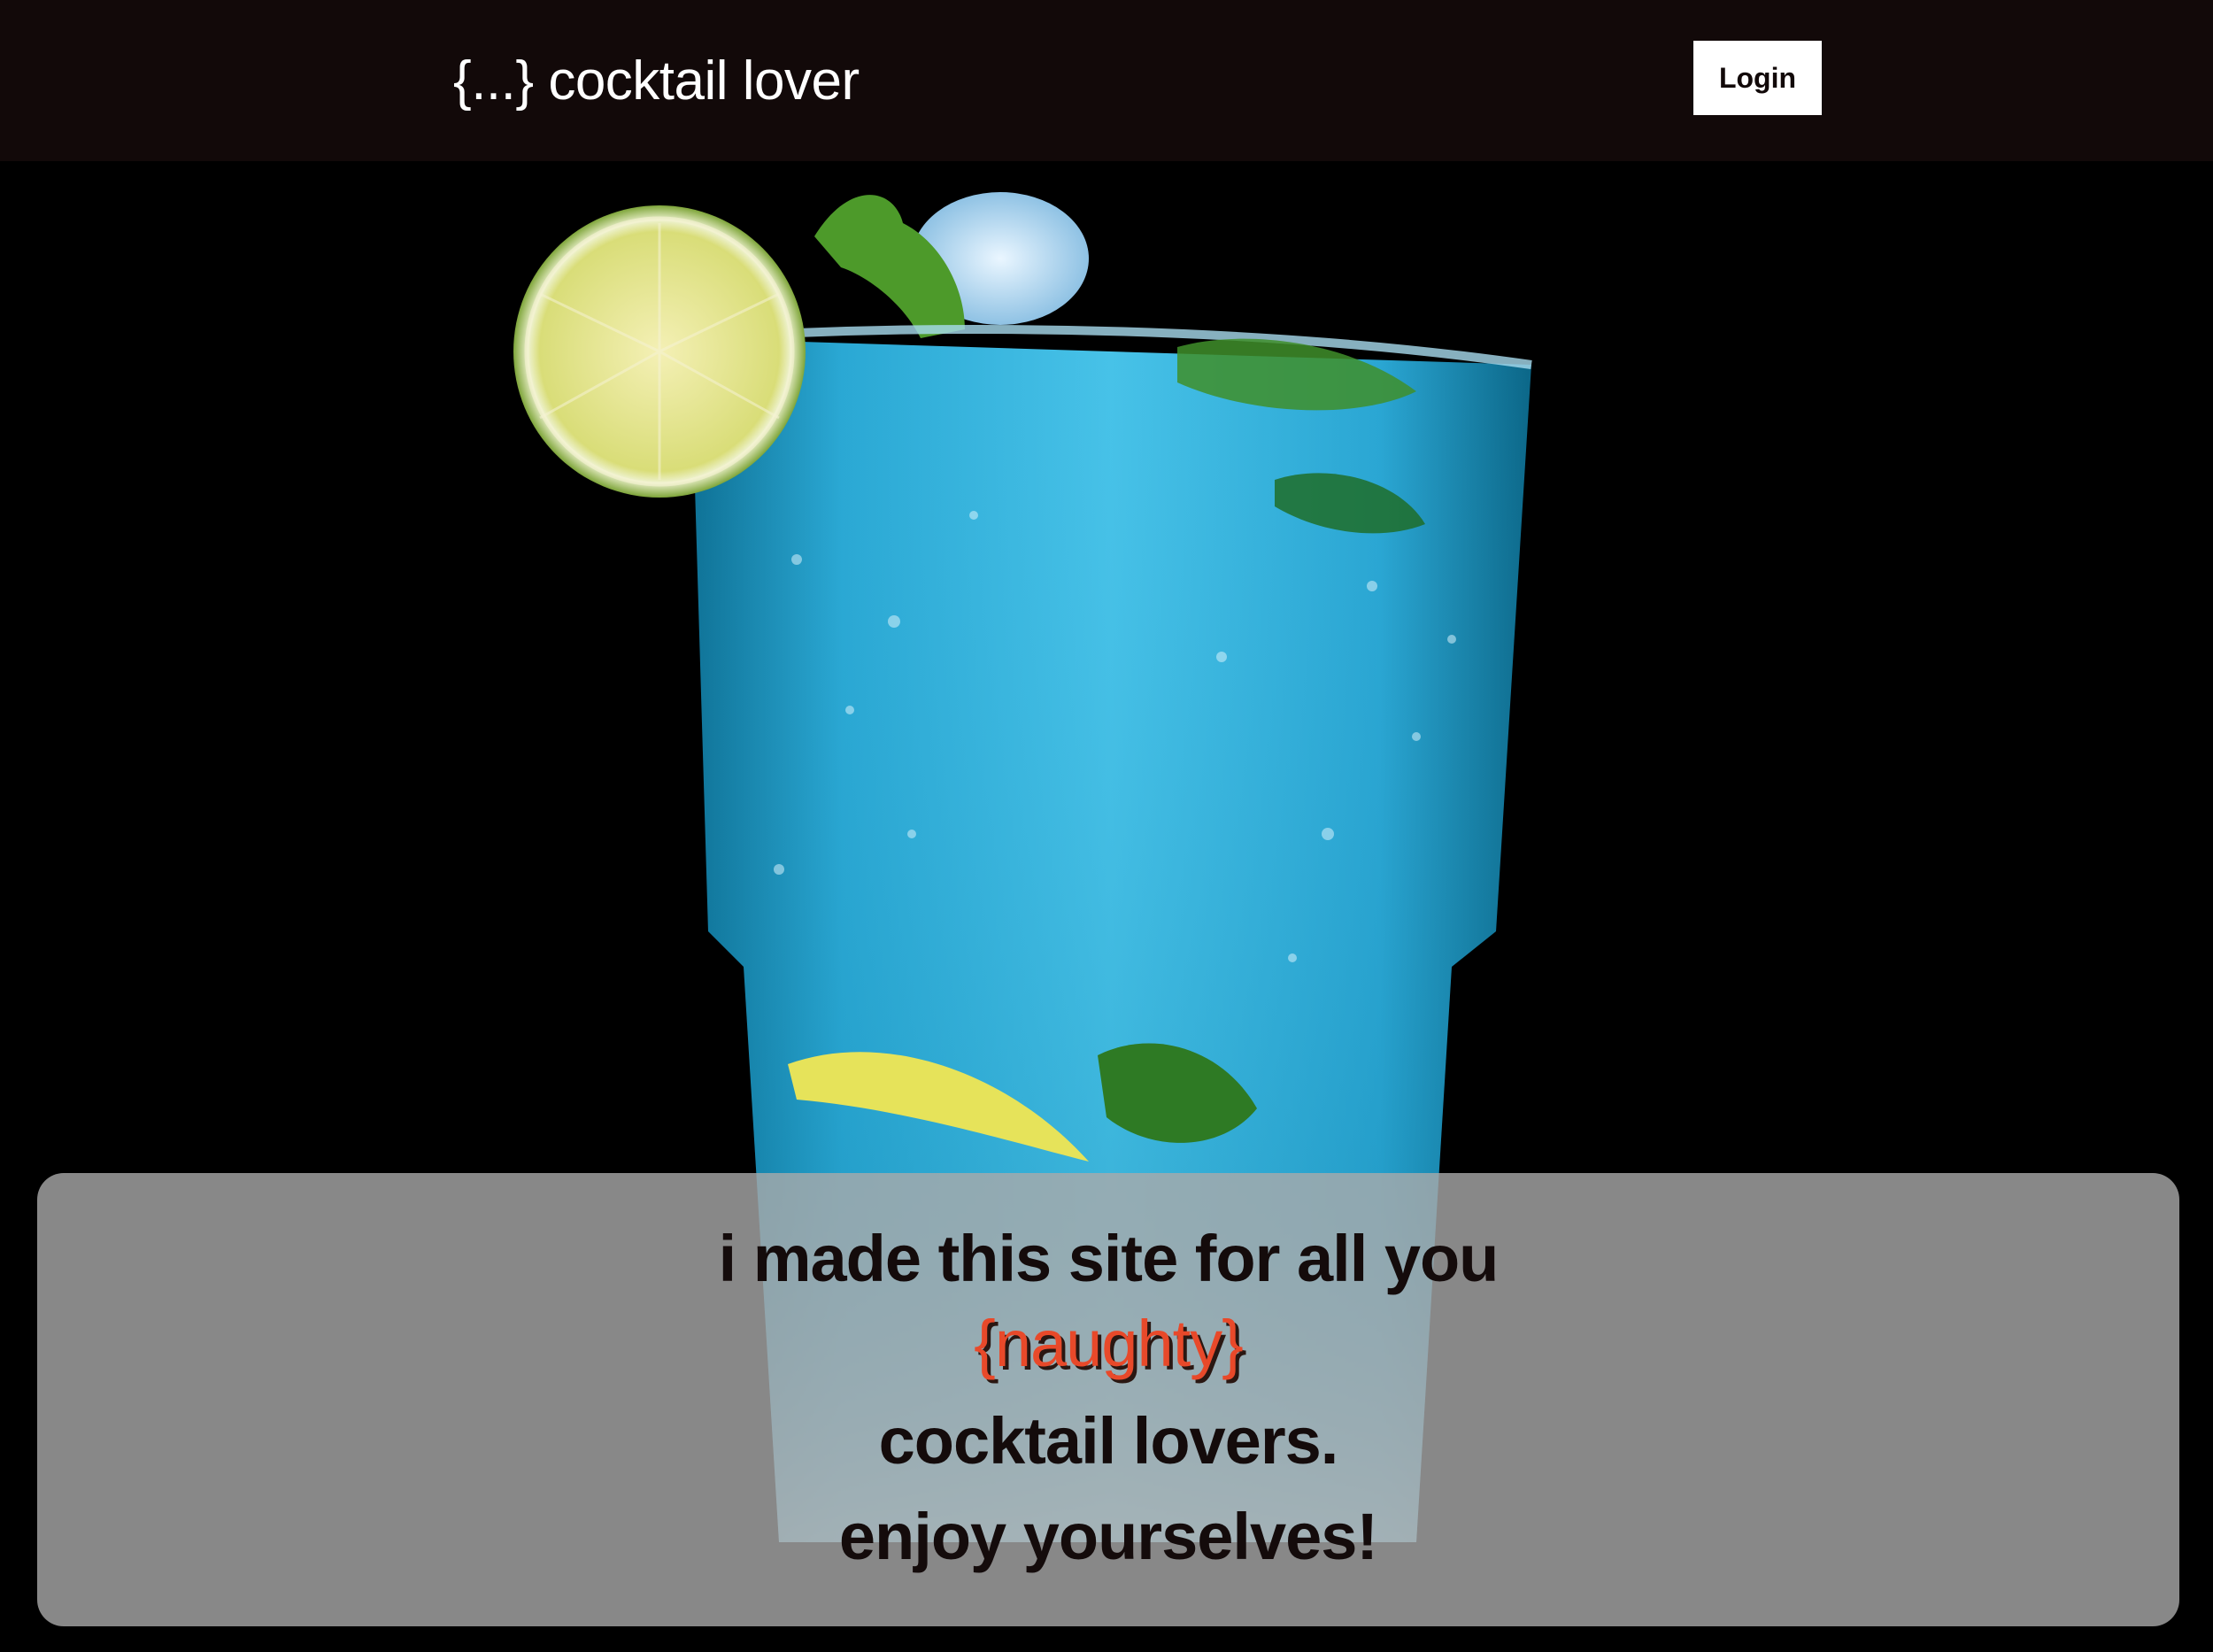 This screenshot has height=1652, width=2213. What do you see at coordinates (1109, 1343) in the screenshot?
I see `message-highlight: {naughty}` at bounding box center [1109, 1343].